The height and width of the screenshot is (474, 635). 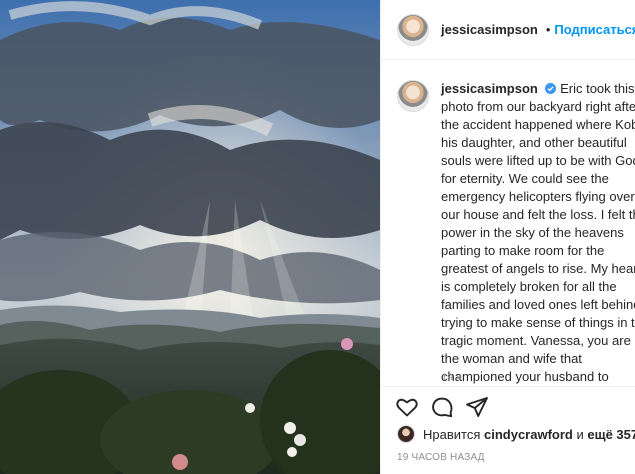 I want to click on liker-avatar, so click(x=406, y=434).